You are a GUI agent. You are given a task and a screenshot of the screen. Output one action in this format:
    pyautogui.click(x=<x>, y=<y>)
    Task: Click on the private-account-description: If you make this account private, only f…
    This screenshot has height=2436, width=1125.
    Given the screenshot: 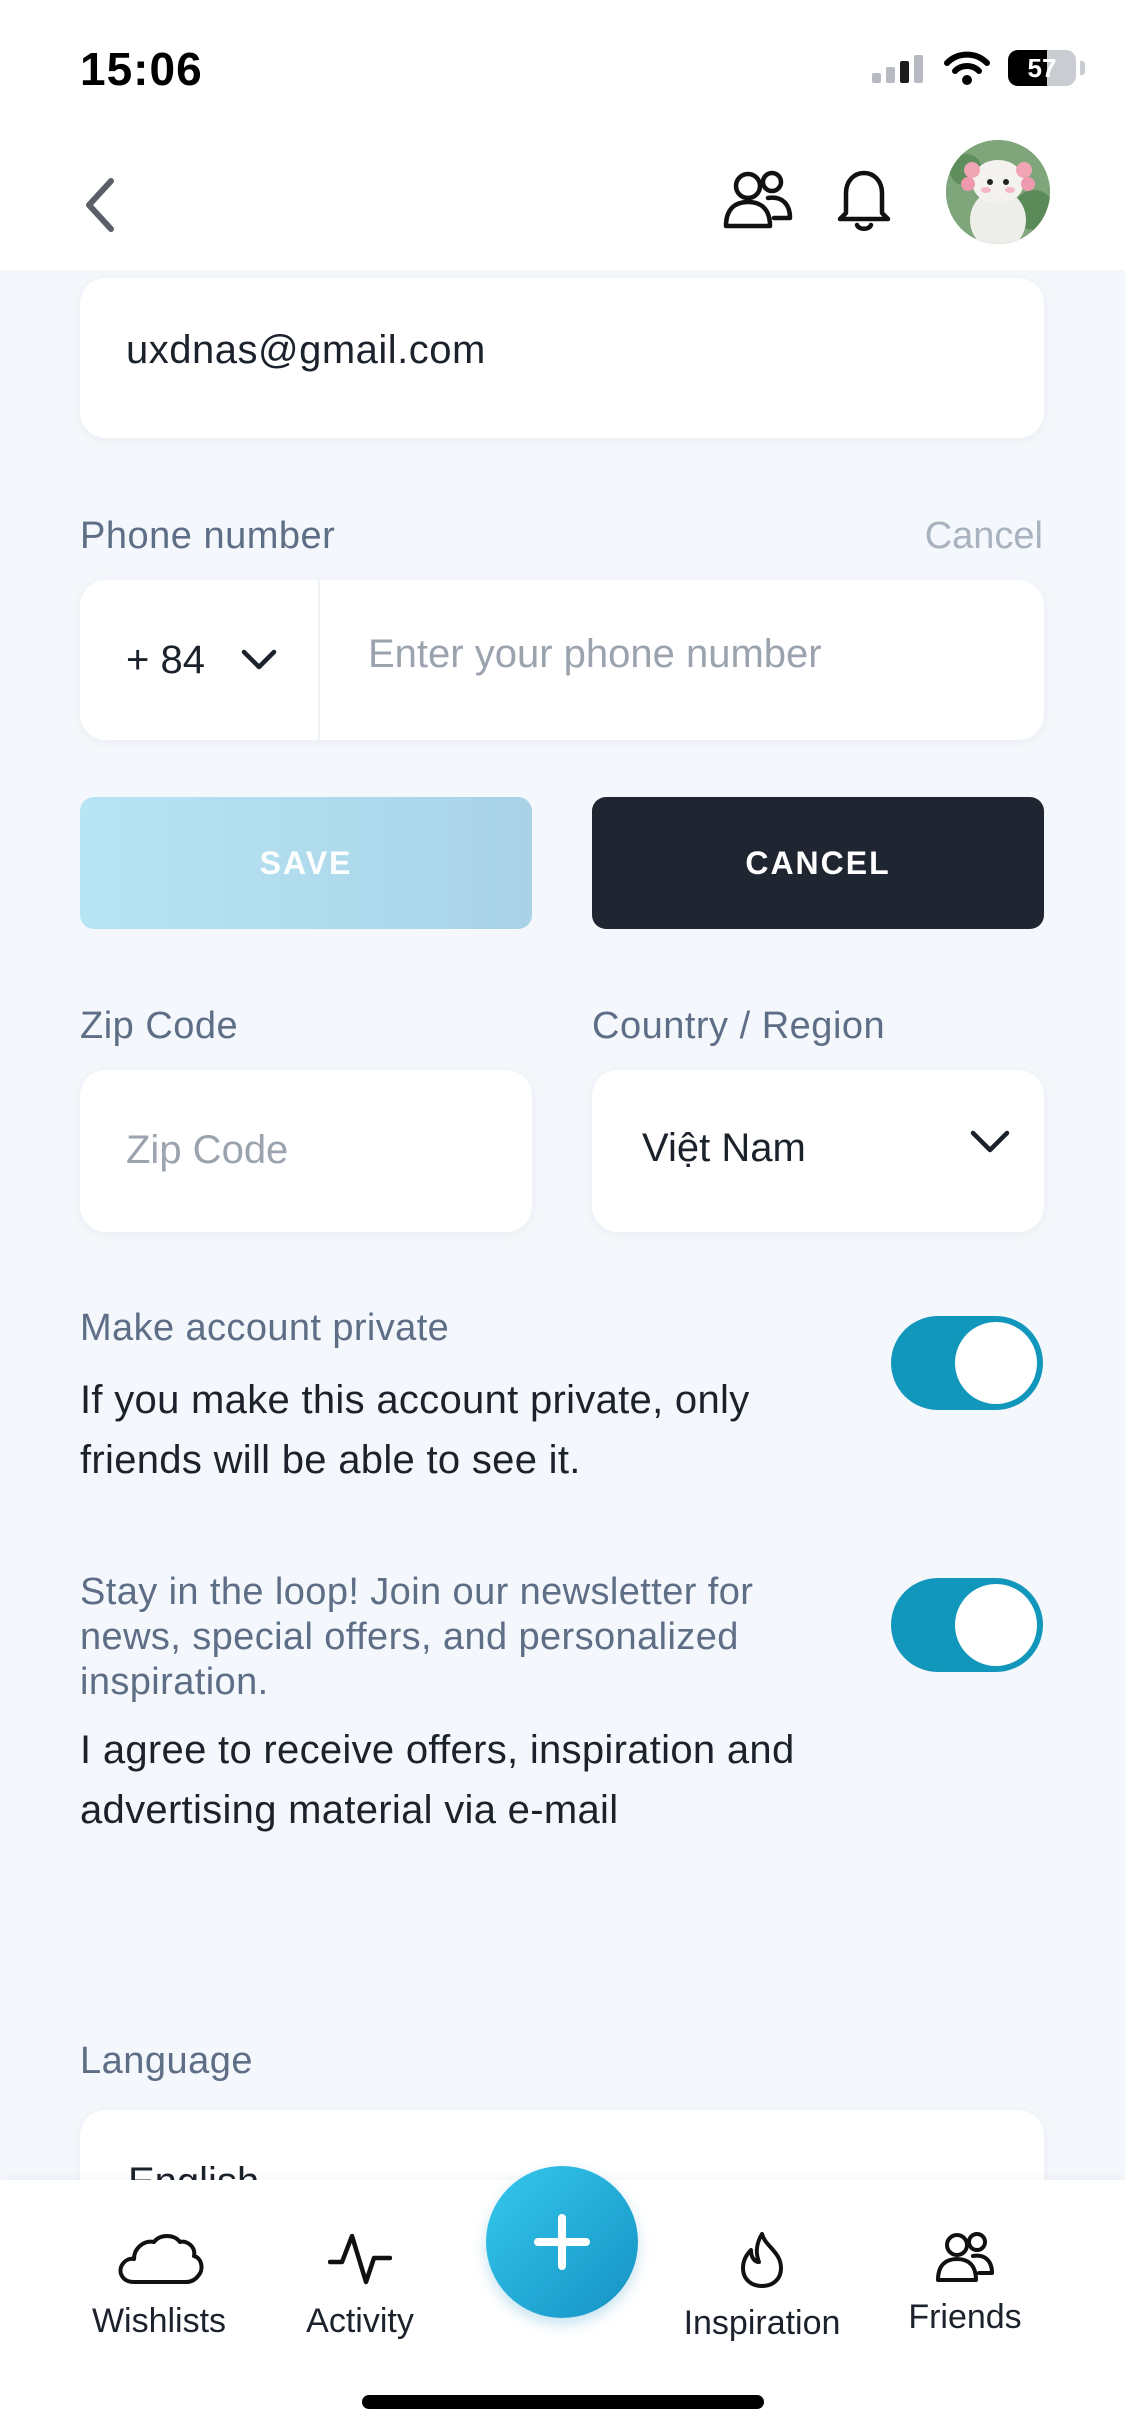 What is the action you would take?
    pyautogui.click(x=415, y=1430)
    